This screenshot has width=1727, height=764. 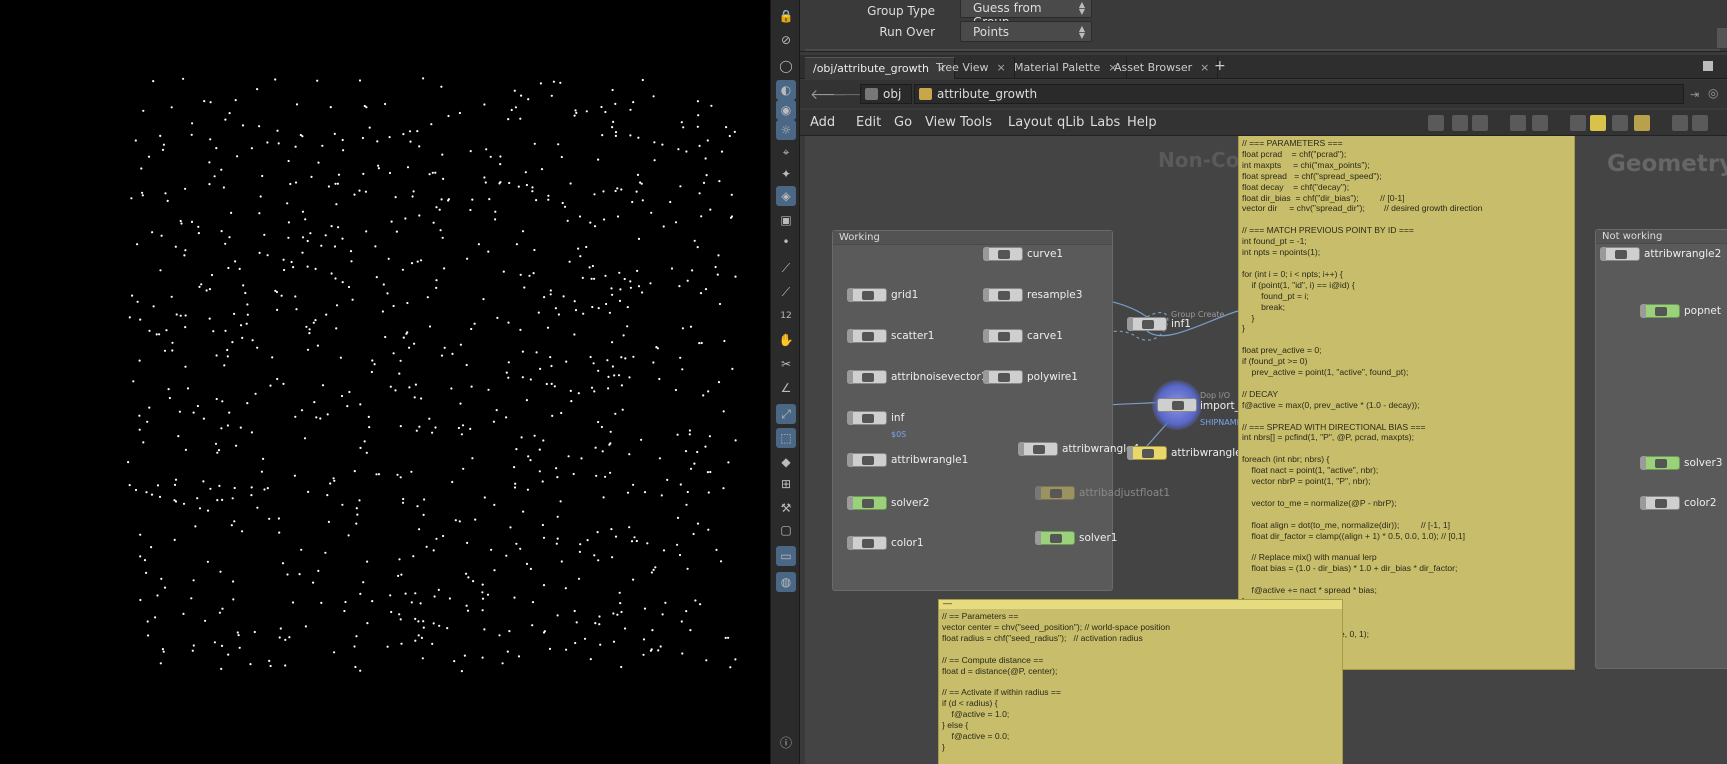 I want to click on grid-icon: ⊞, so click(x=786, y=484).